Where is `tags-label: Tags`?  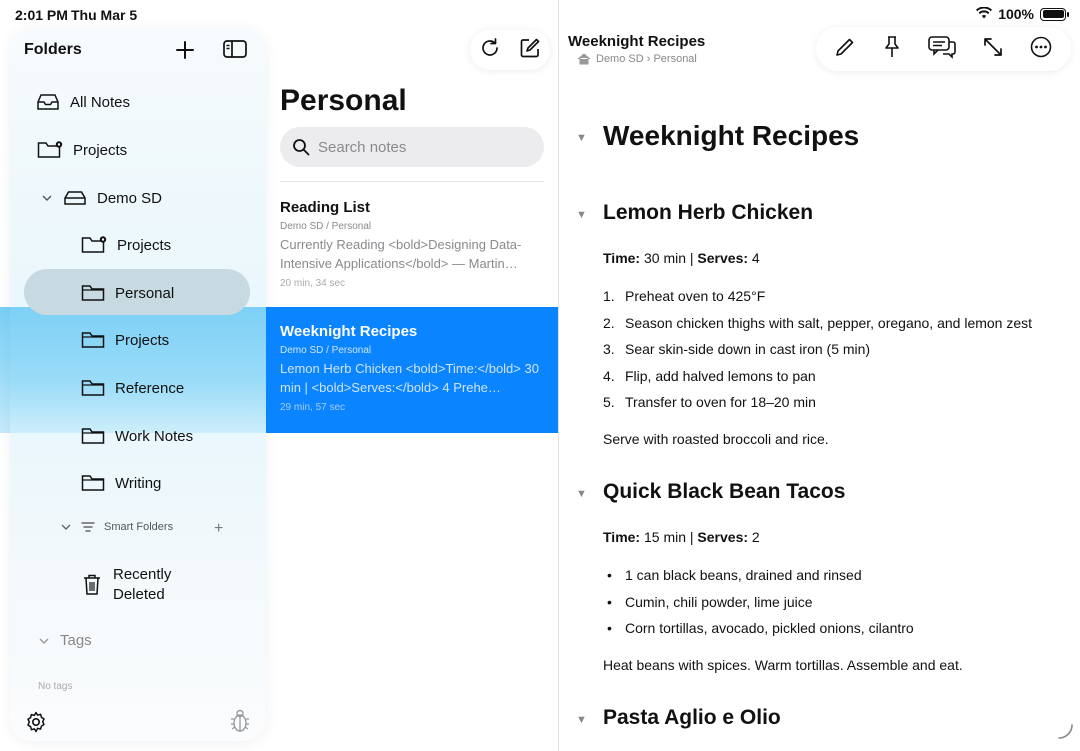
tags-label: Tags is located at coordinates (76, 640).